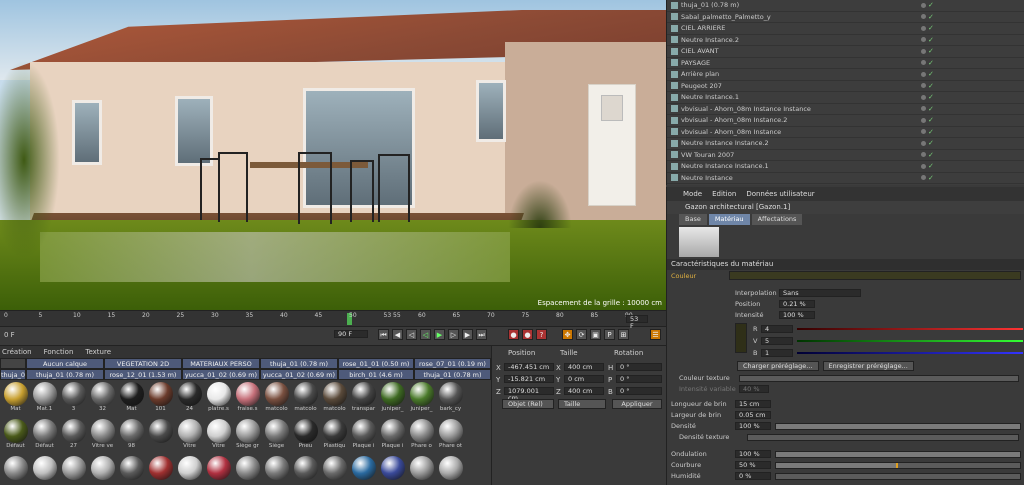 This screenshot has width=1024, height=485. What do you see at coordinates (452, 363) in the screenshot?
I see `layer-tab: rose_07_01 (0.19 m)` at bounding box center [452, 363].